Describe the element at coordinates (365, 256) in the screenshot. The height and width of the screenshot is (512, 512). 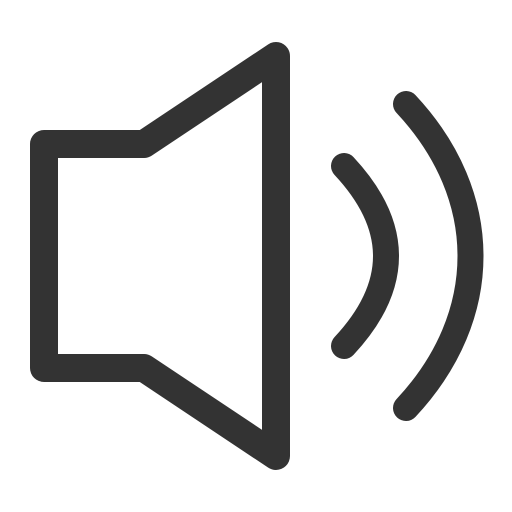
I see `sound-wave-inner` at that location.